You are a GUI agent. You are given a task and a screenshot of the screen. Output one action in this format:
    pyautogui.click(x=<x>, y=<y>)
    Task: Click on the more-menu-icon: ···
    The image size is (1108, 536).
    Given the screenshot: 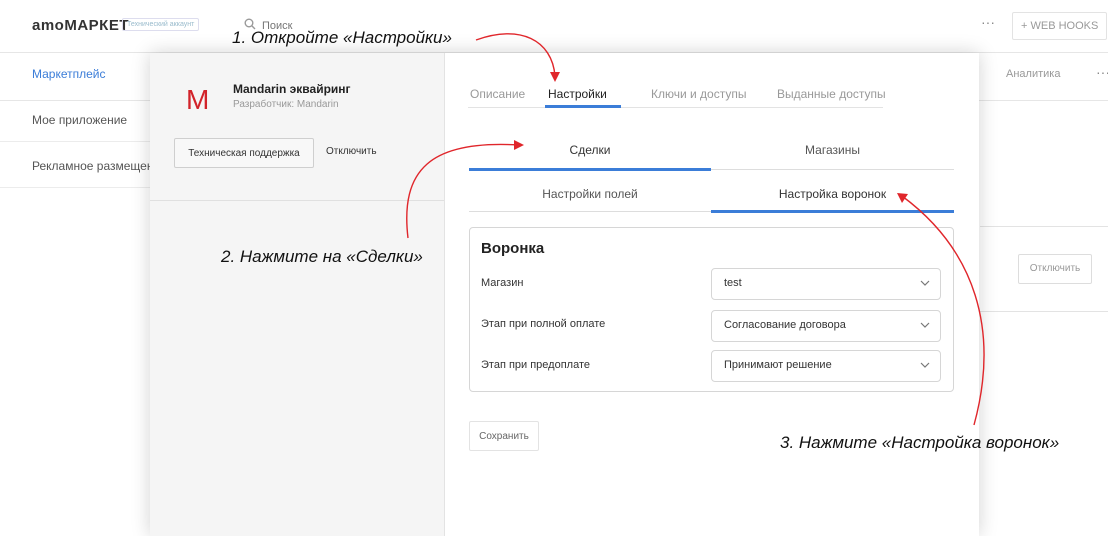 What is the action you would take?
    pyautogui.click(x=988, y=22)
    